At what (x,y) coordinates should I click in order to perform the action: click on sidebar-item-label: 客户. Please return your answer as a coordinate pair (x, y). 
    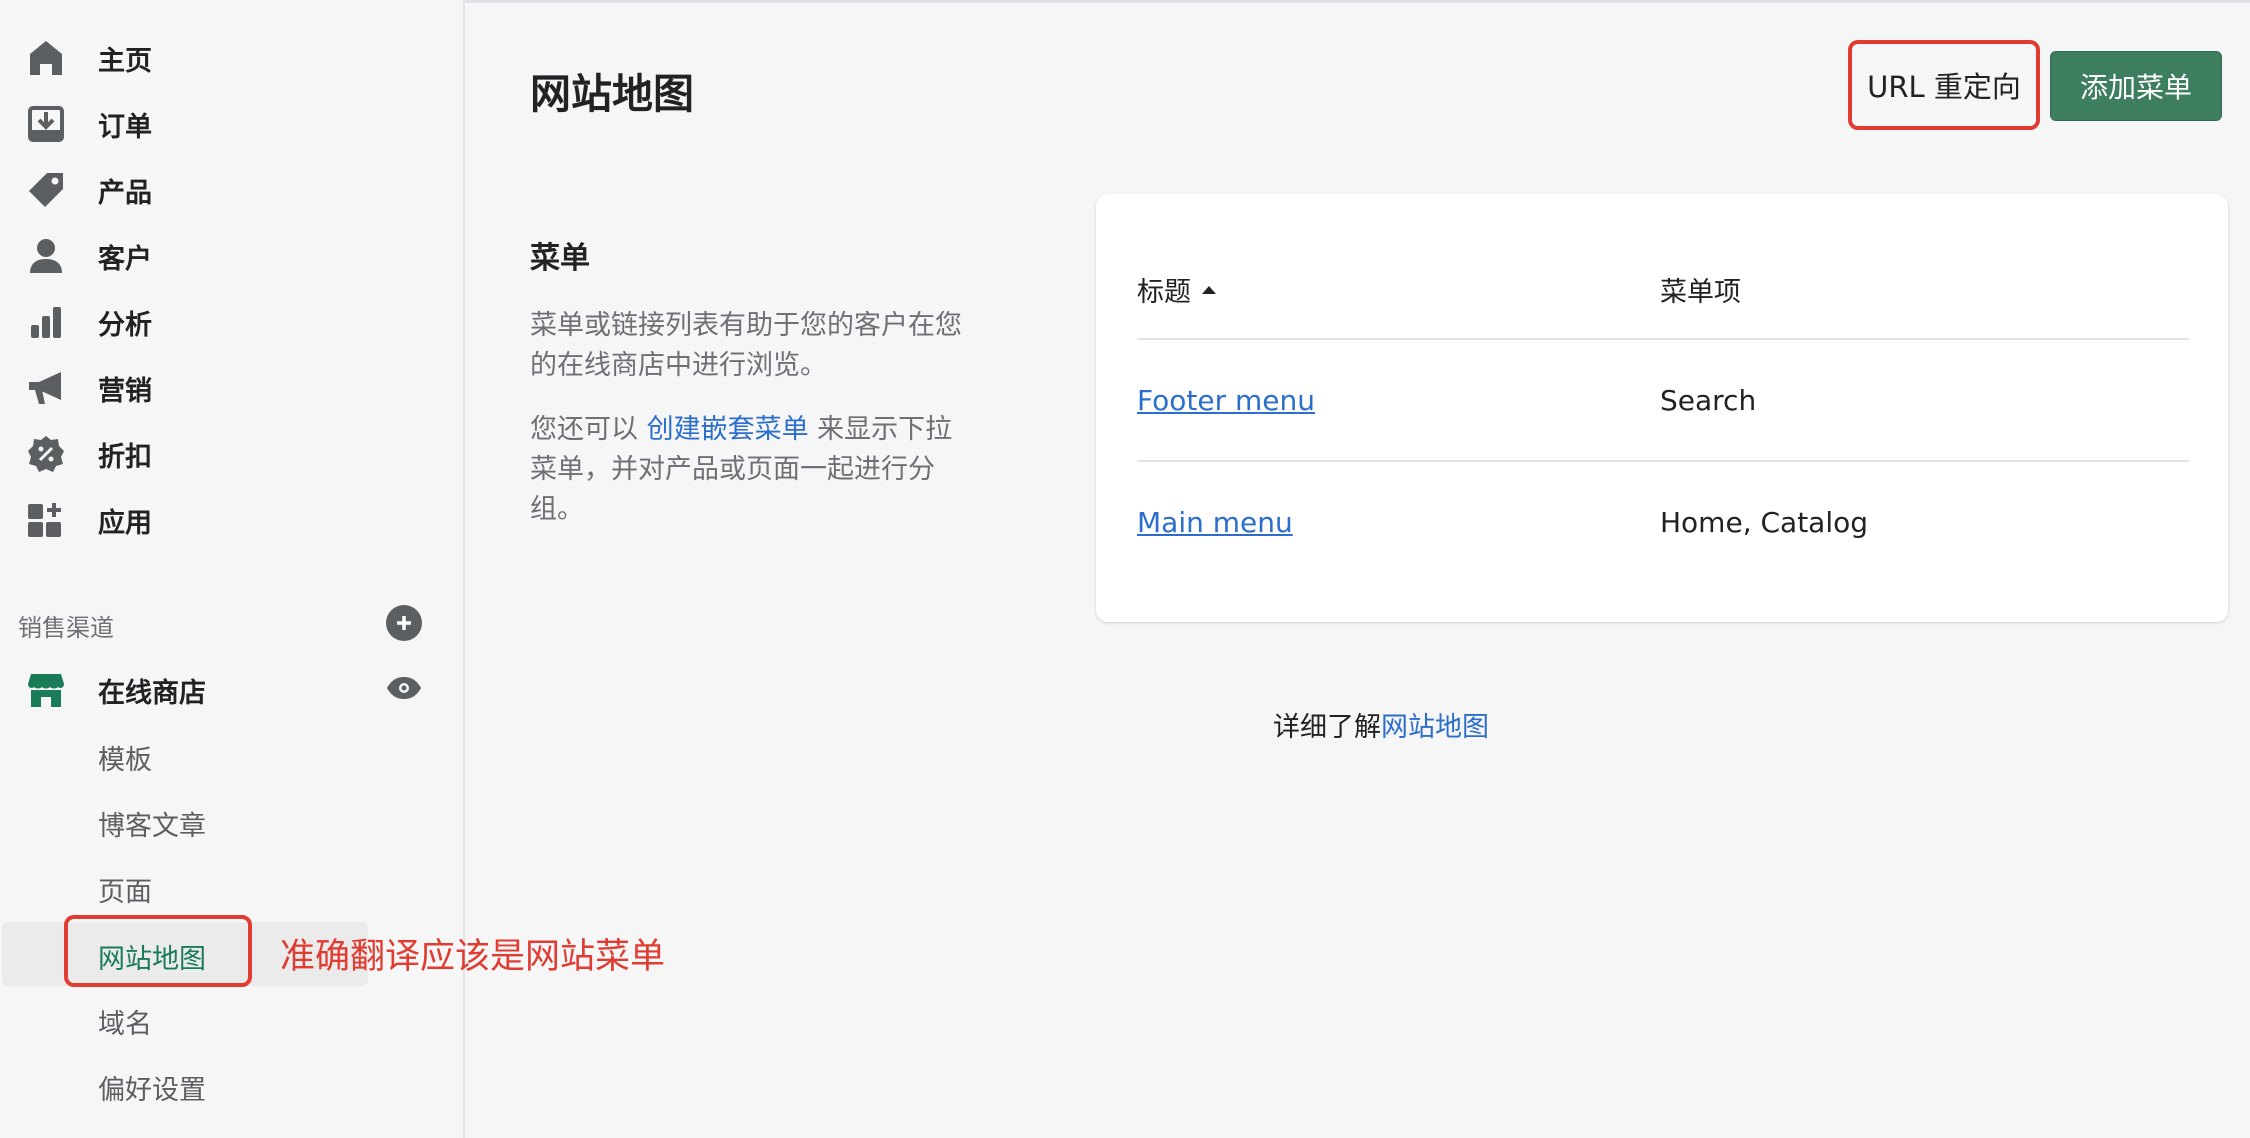
    Looking at the image, I should click on (125, 259).